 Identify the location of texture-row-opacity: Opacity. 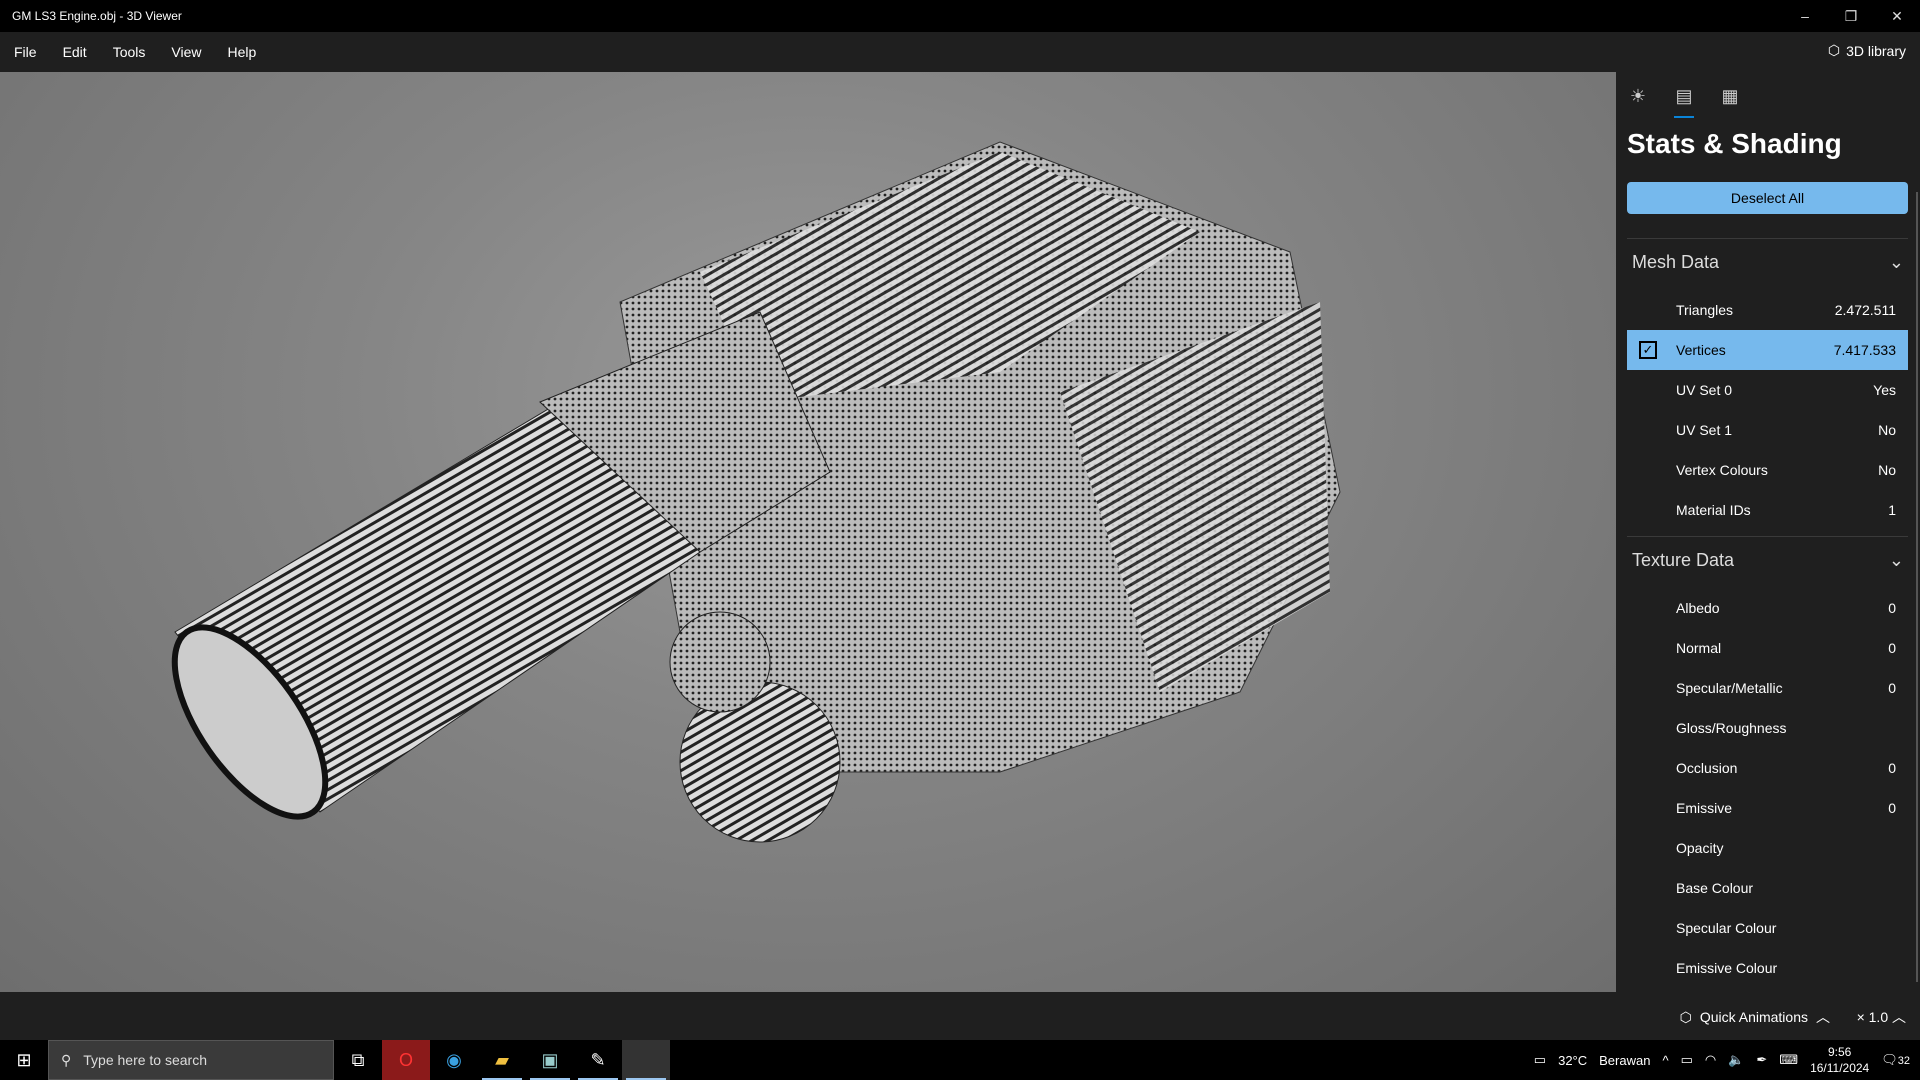
(1767, 848).